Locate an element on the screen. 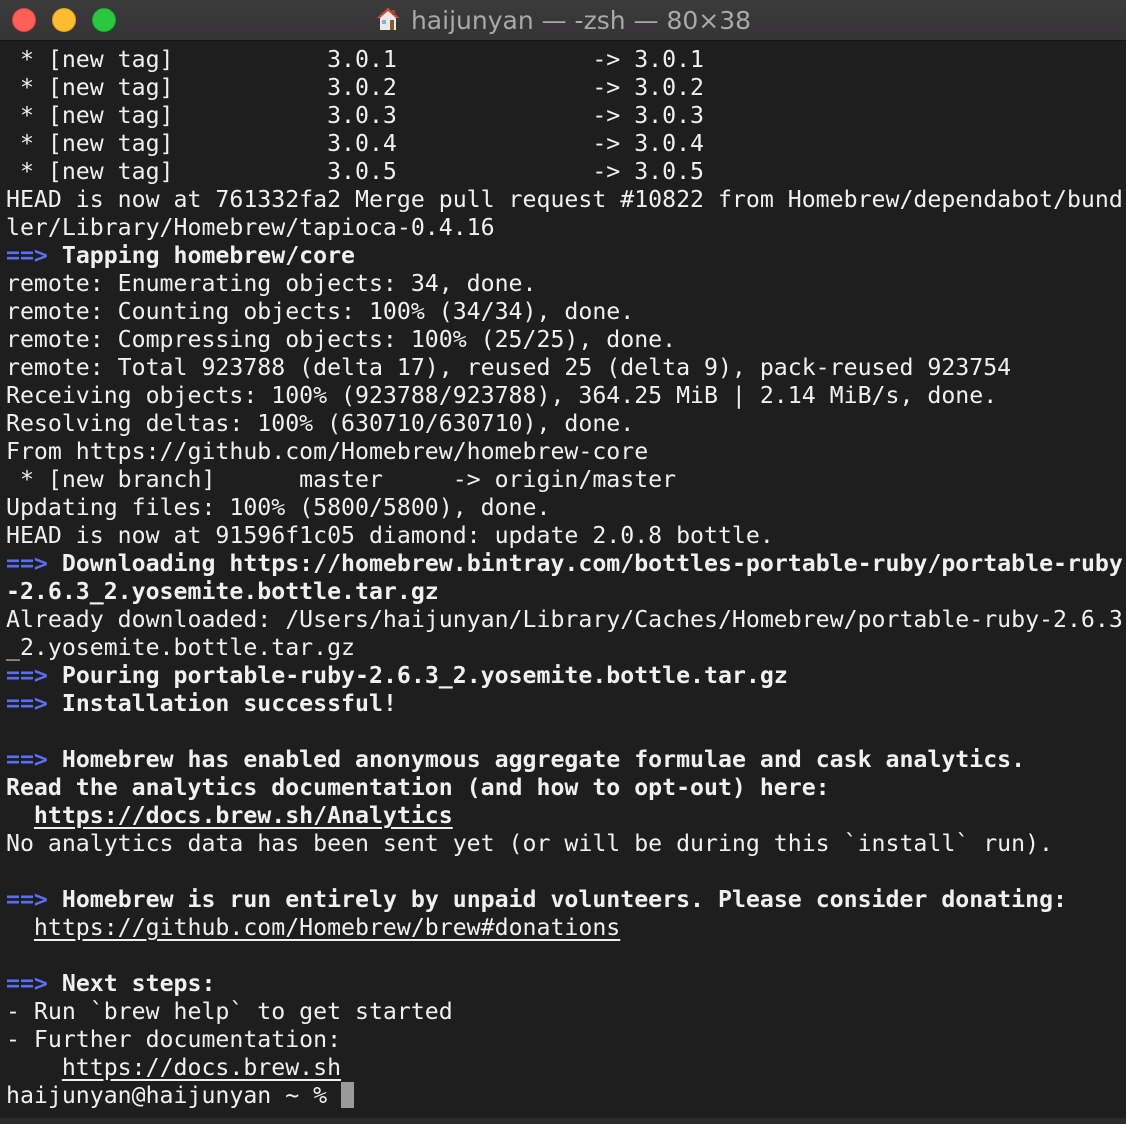 This screenshot has width=1126, height=1124. window-title: haijunyan — -zsh — 80×38 is located at coordinates (563, 20).